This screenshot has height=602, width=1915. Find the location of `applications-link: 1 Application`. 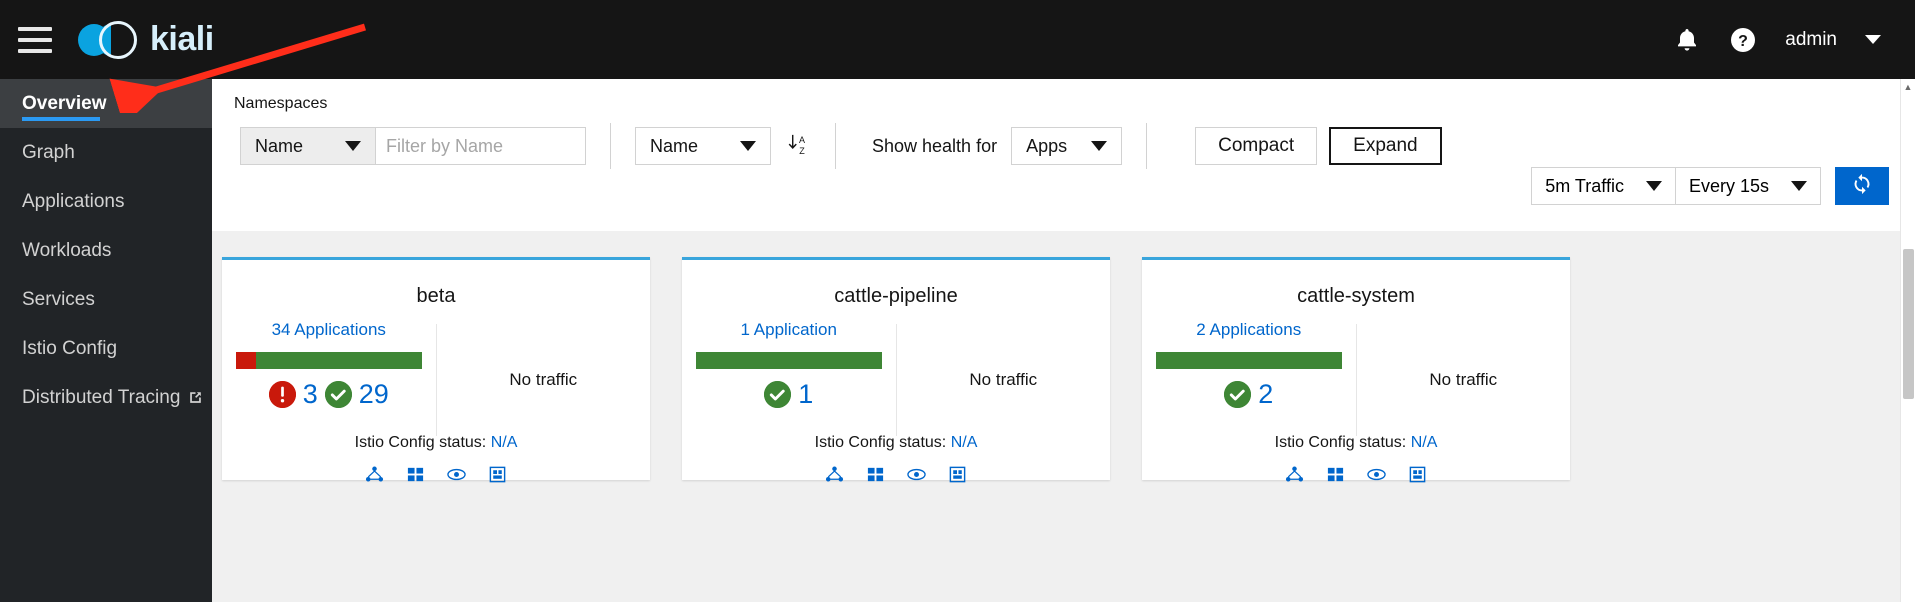

applications-link: 1 Application is located at coordinates (789, 330).